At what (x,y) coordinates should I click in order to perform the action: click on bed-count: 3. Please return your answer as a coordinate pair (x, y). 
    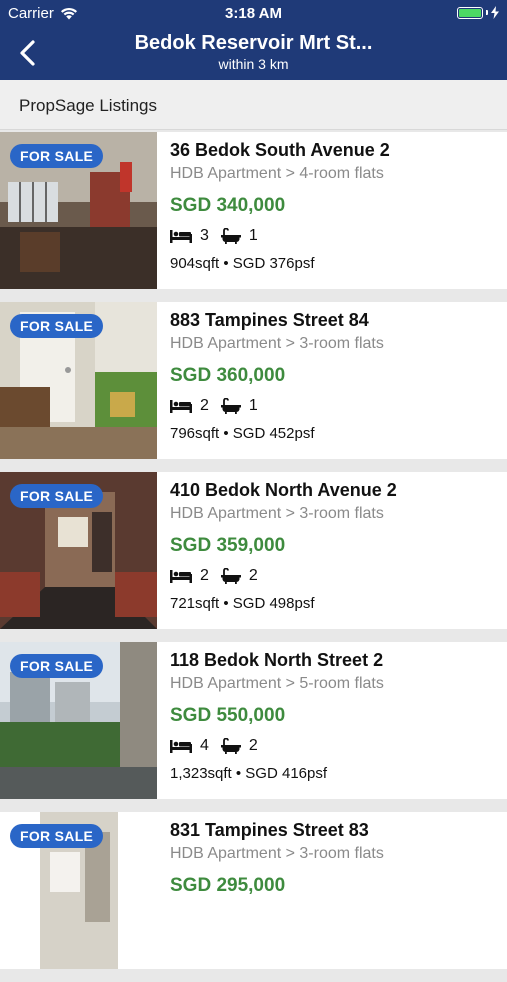
    Looking at the image, I should click on (204, 235).